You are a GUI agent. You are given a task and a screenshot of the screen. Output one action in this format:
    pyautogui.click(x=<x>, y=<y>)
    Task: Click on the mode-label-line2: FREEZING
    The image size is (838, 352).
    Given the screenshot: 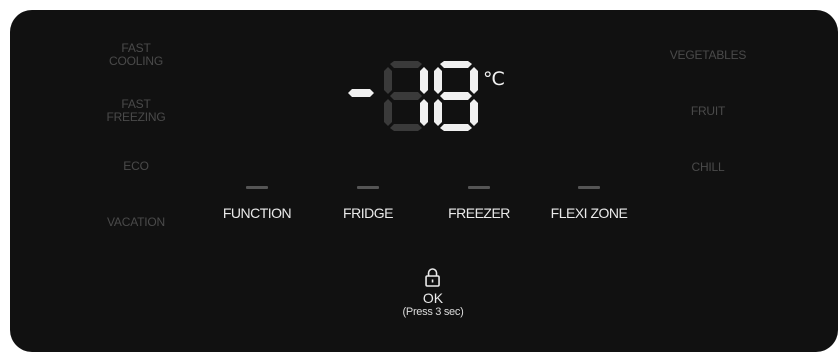 What is the action you would take?
    pyautogui.click(x=136, y=117)
    